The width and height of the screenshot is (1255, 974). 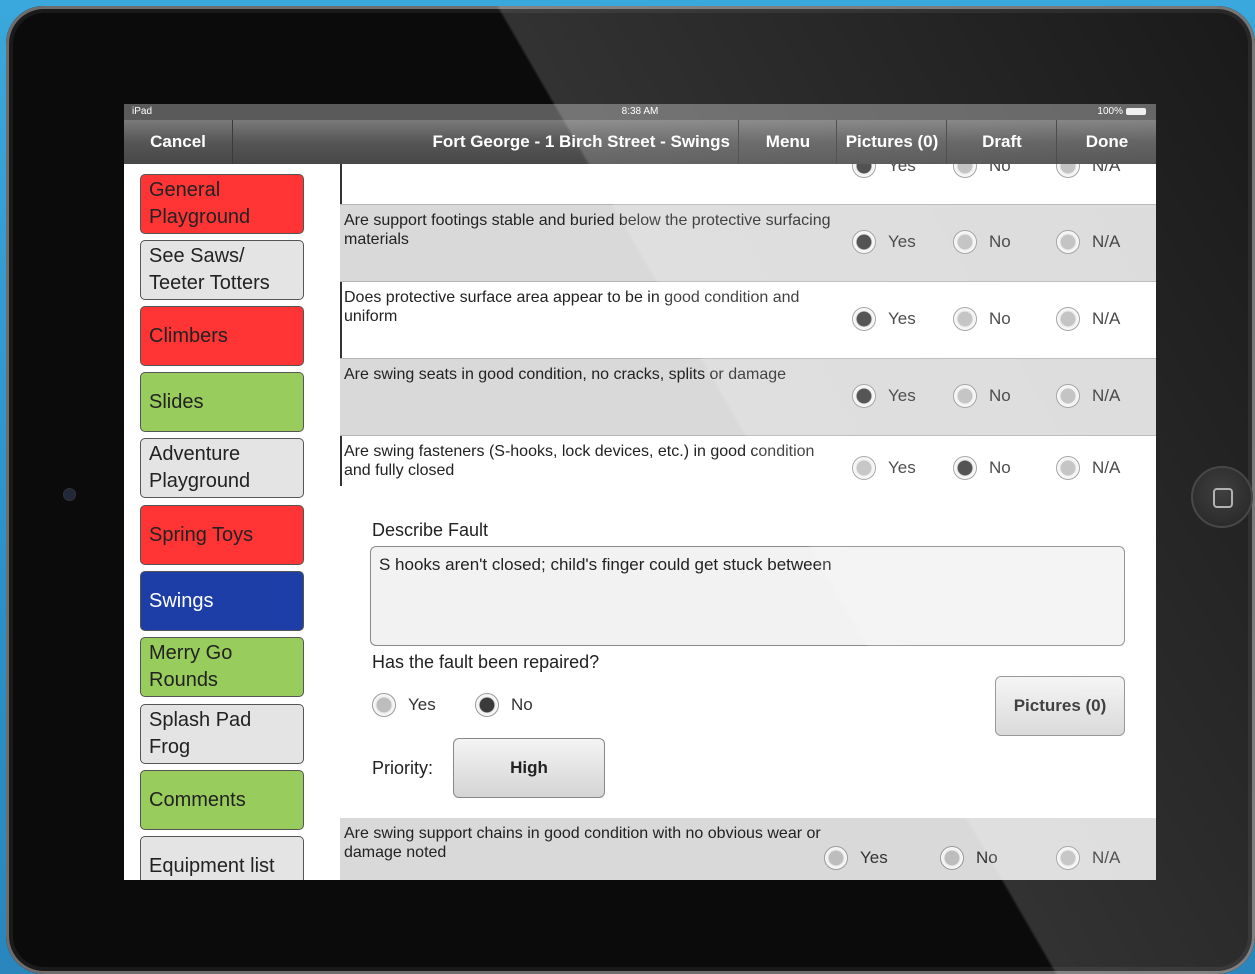 I want to click on page-title: Fort George - 1 Birch Street - Swings, so click(x=486, y=142).